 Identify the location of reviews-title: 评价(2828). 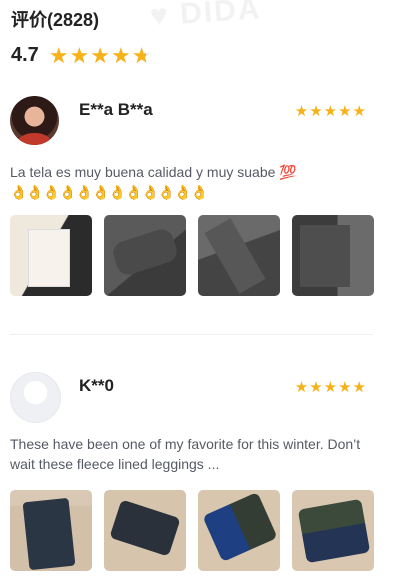
(55, 20).